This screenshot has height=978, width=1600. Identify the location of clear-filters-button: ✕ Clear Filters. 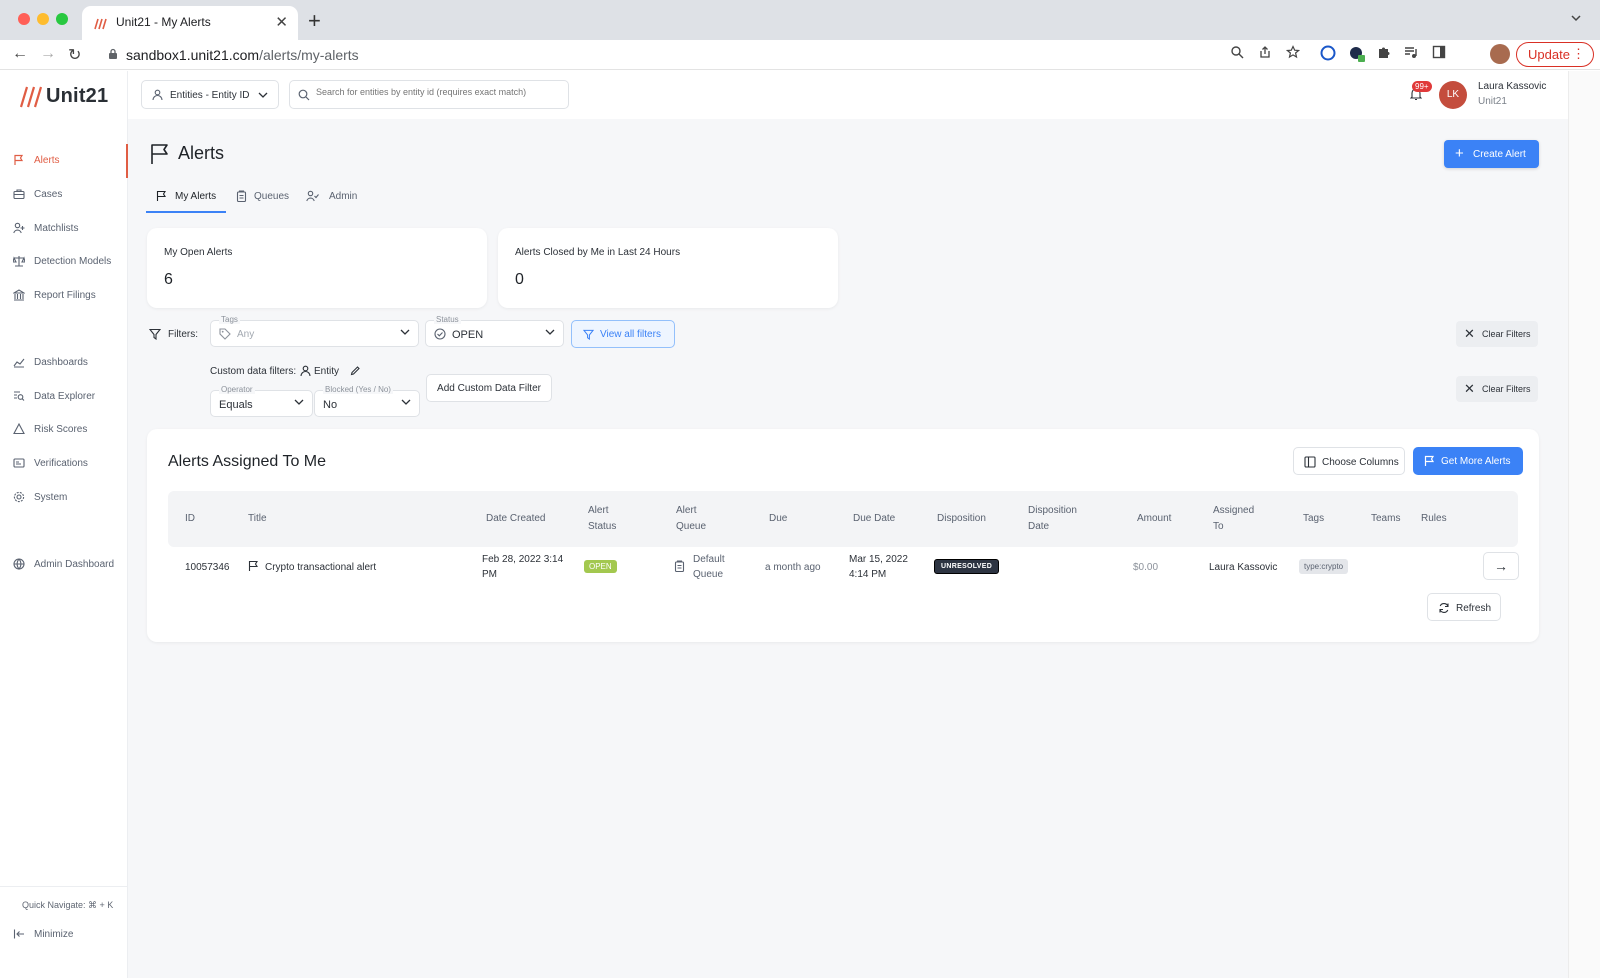
(1497, 334).